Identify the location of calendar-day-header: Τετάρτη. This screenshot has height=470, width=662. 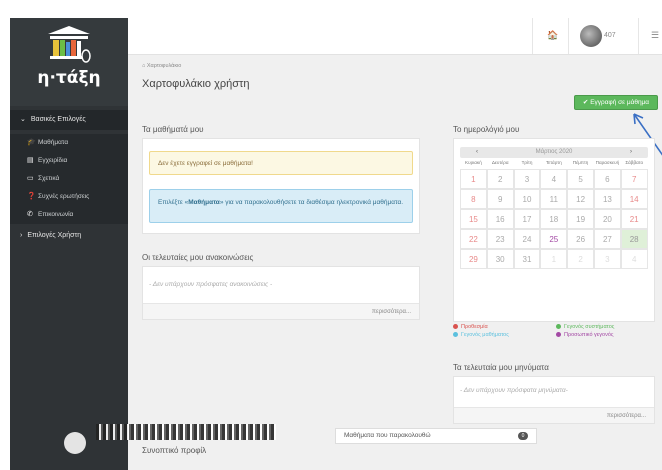
(553, 162).